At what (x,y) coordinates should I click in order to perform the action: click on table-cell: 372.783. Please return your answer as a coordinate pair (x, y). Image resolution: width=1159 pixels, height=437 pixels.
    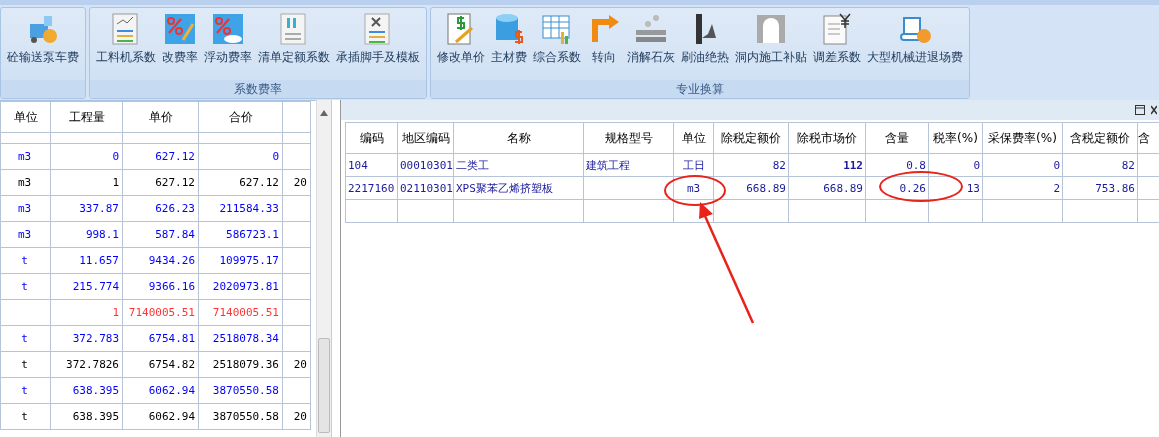
    Looking at the image, I should click on (86, 338).